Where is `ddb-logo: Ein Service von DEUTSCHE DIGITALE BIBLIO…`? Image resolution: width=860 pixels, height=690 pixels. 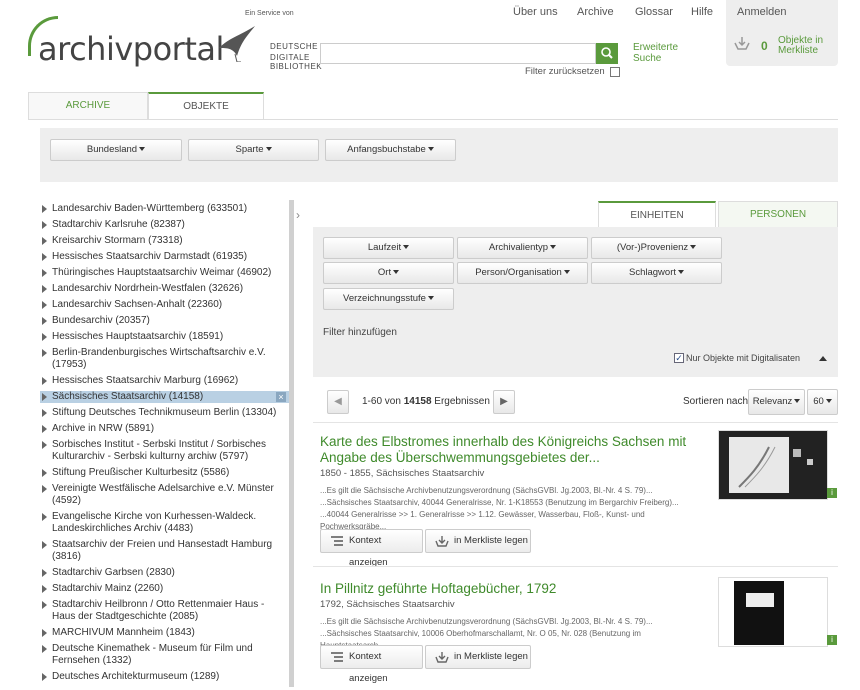 ddb-logo: Ein Service von DEUTSCHE DIGITALE BIBLIO… is located at coordinates (270, 39).